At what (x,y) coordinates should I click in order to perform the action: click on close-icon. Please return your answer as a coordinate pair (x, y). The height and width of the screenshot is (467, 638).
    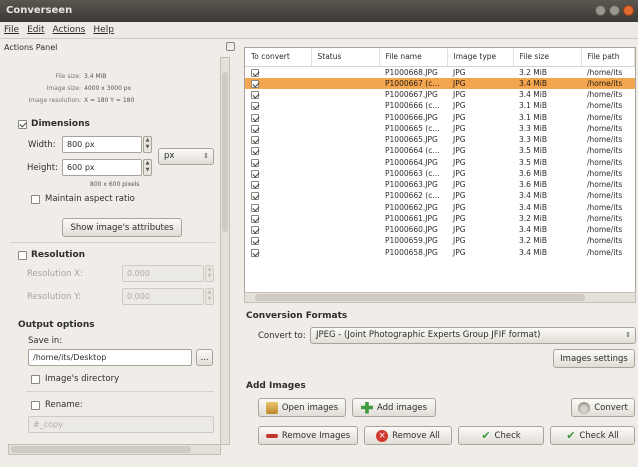
    Looking at the image, I should click on (628, 10).